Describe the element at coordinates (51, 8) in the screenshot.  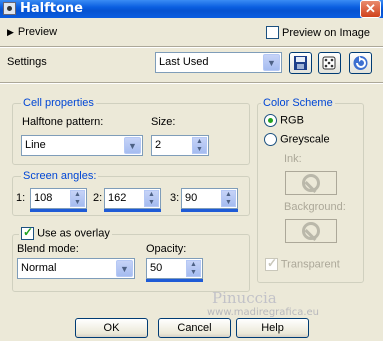
I see `window-title: Halftone` at that location.